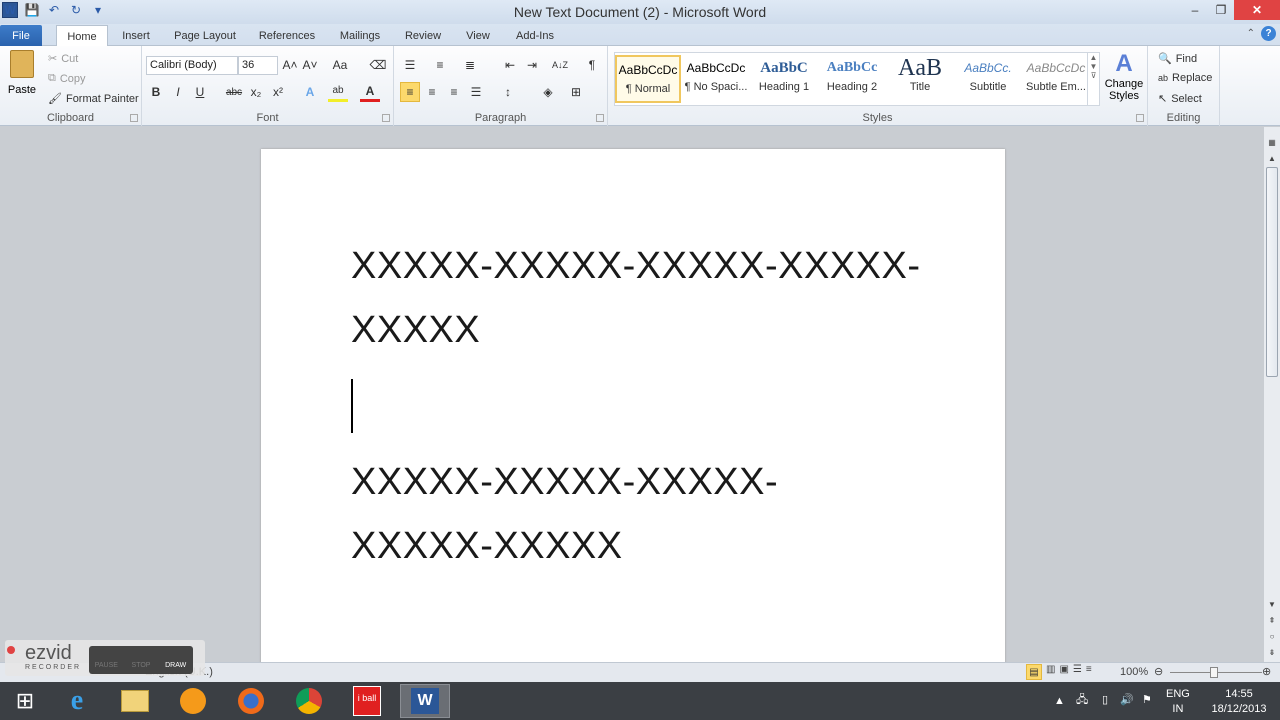 Image resolution: width=1280 pixels, height=720 pixels. Describe the element at coordinates (251, 701) in the screenshot. I see `taskbar-firefox` at that location.